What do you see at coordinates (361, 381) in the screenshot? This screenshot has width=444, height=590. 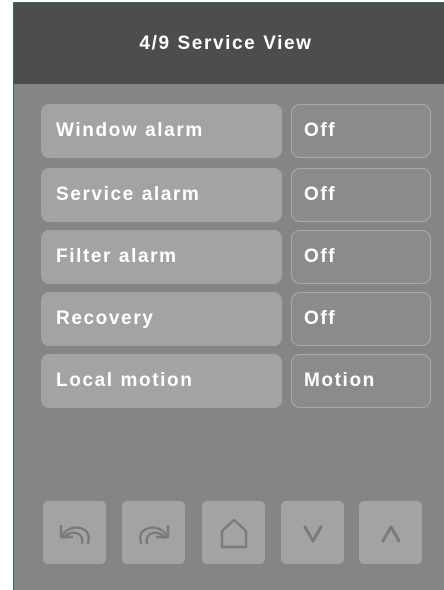 I see `setting-value-button: Motion` at bounding box center [361, 381].